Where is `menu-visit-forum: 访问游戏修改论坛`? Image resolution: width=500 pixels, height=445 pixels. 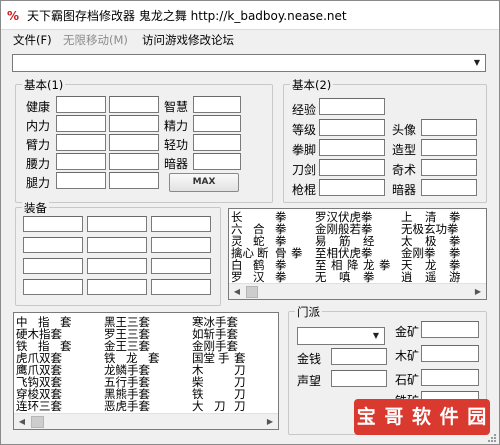
menu-visit-forum: 访问游戏修改论坛 is located at coordinates (188, 40).